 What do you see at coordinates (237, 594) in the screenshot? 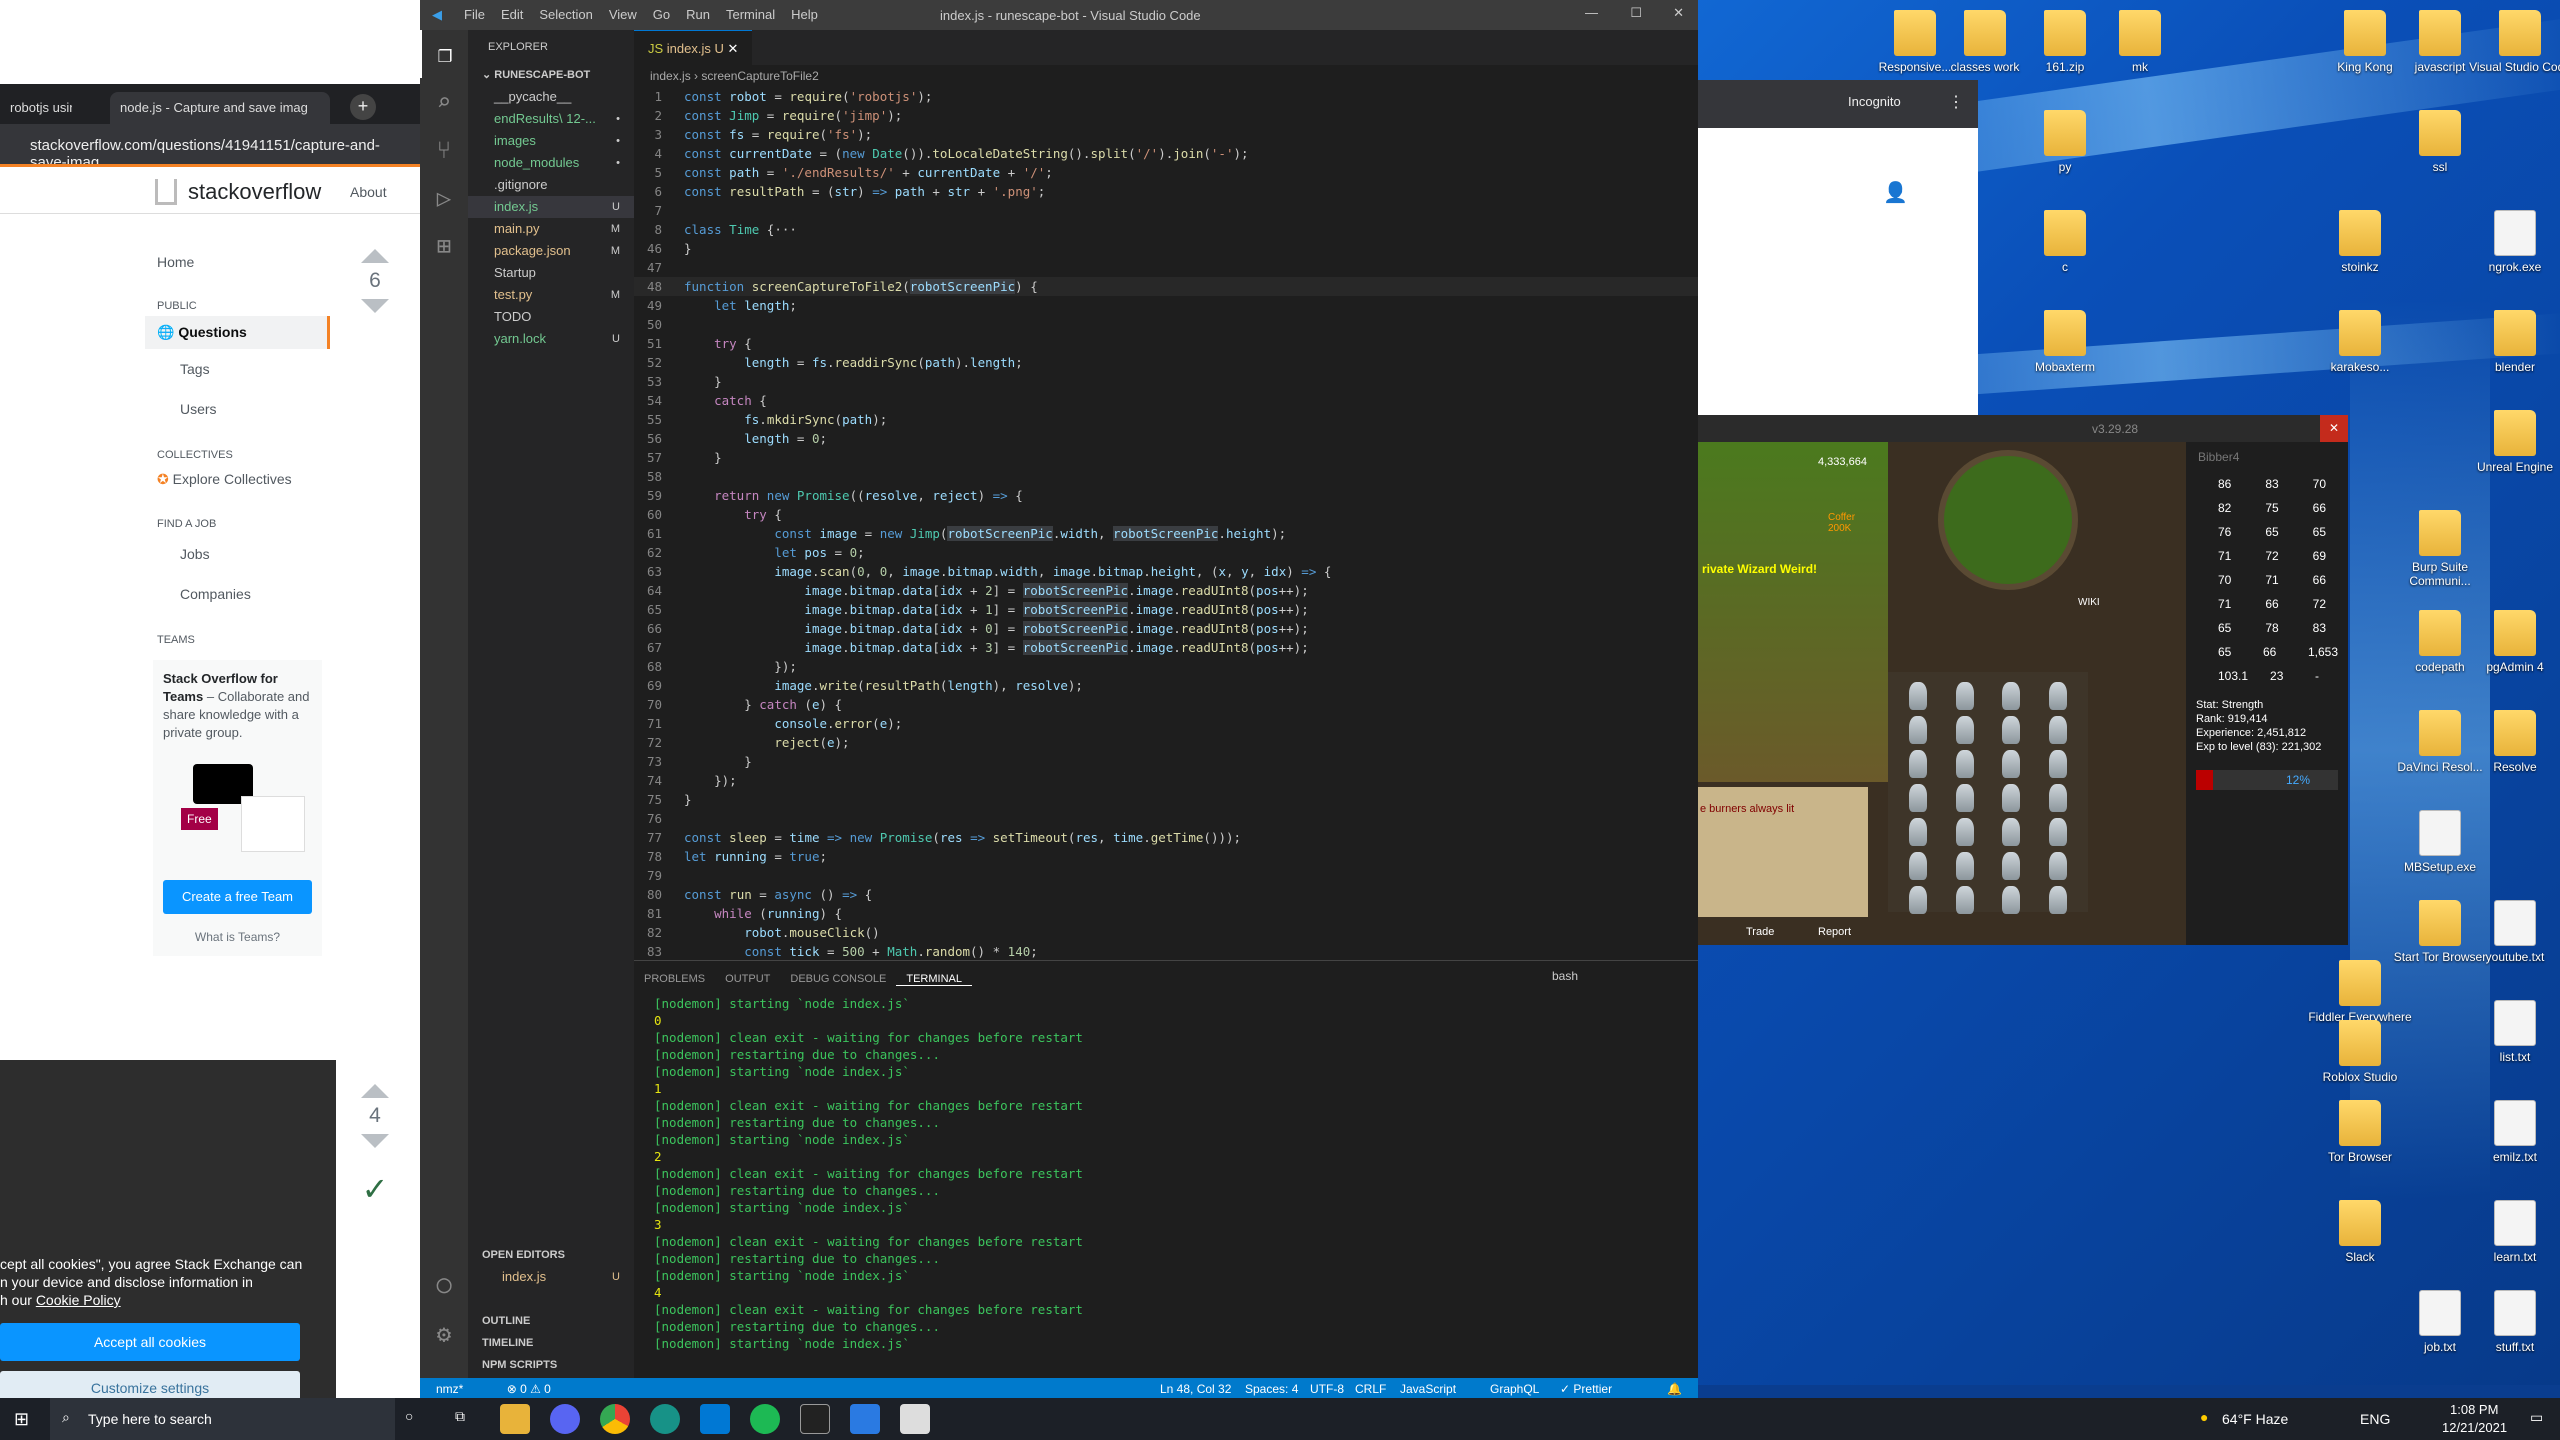
I see `nav-companies: Companies` at bounding box center [237, 594].